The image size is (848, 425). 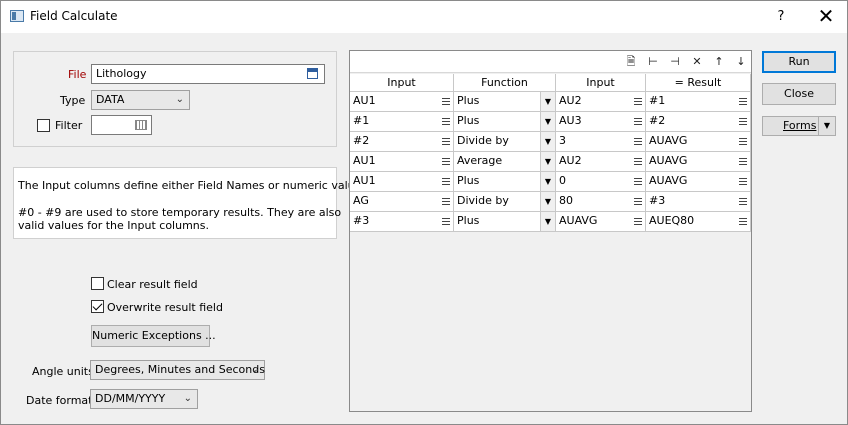 I want to click on delete-row-icon: ✕, so click(x=697, y=62).